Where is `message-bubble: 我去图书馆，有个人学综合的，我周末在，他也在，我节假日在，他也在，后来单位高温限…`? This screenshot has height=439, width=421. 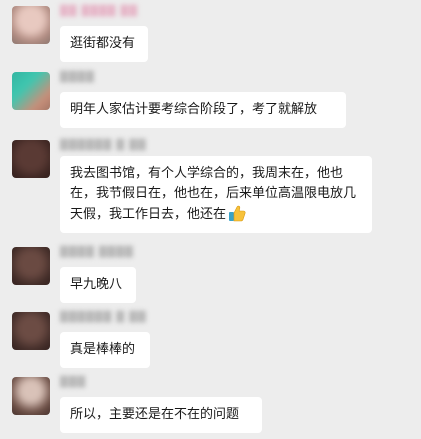
message-bubble: 我去图书馆，有个人学综合的，我周末在，他也在，我节假日在，他也在，后来单位高温限… is located at coordinates (216, 194).